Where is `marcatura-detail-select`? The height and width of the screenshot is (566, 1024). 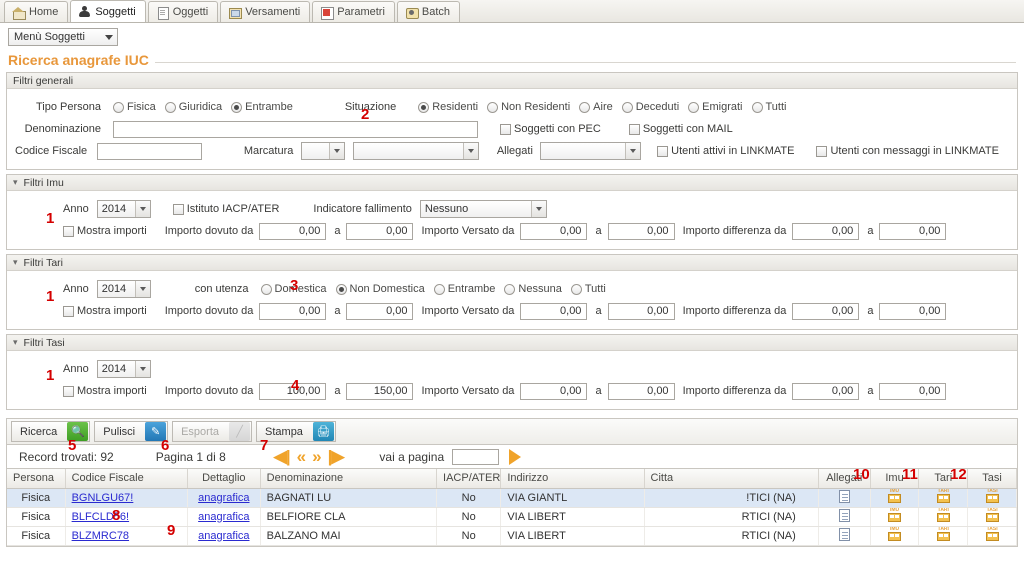 marcatura-detail-select is located at coordinates (415, 151).